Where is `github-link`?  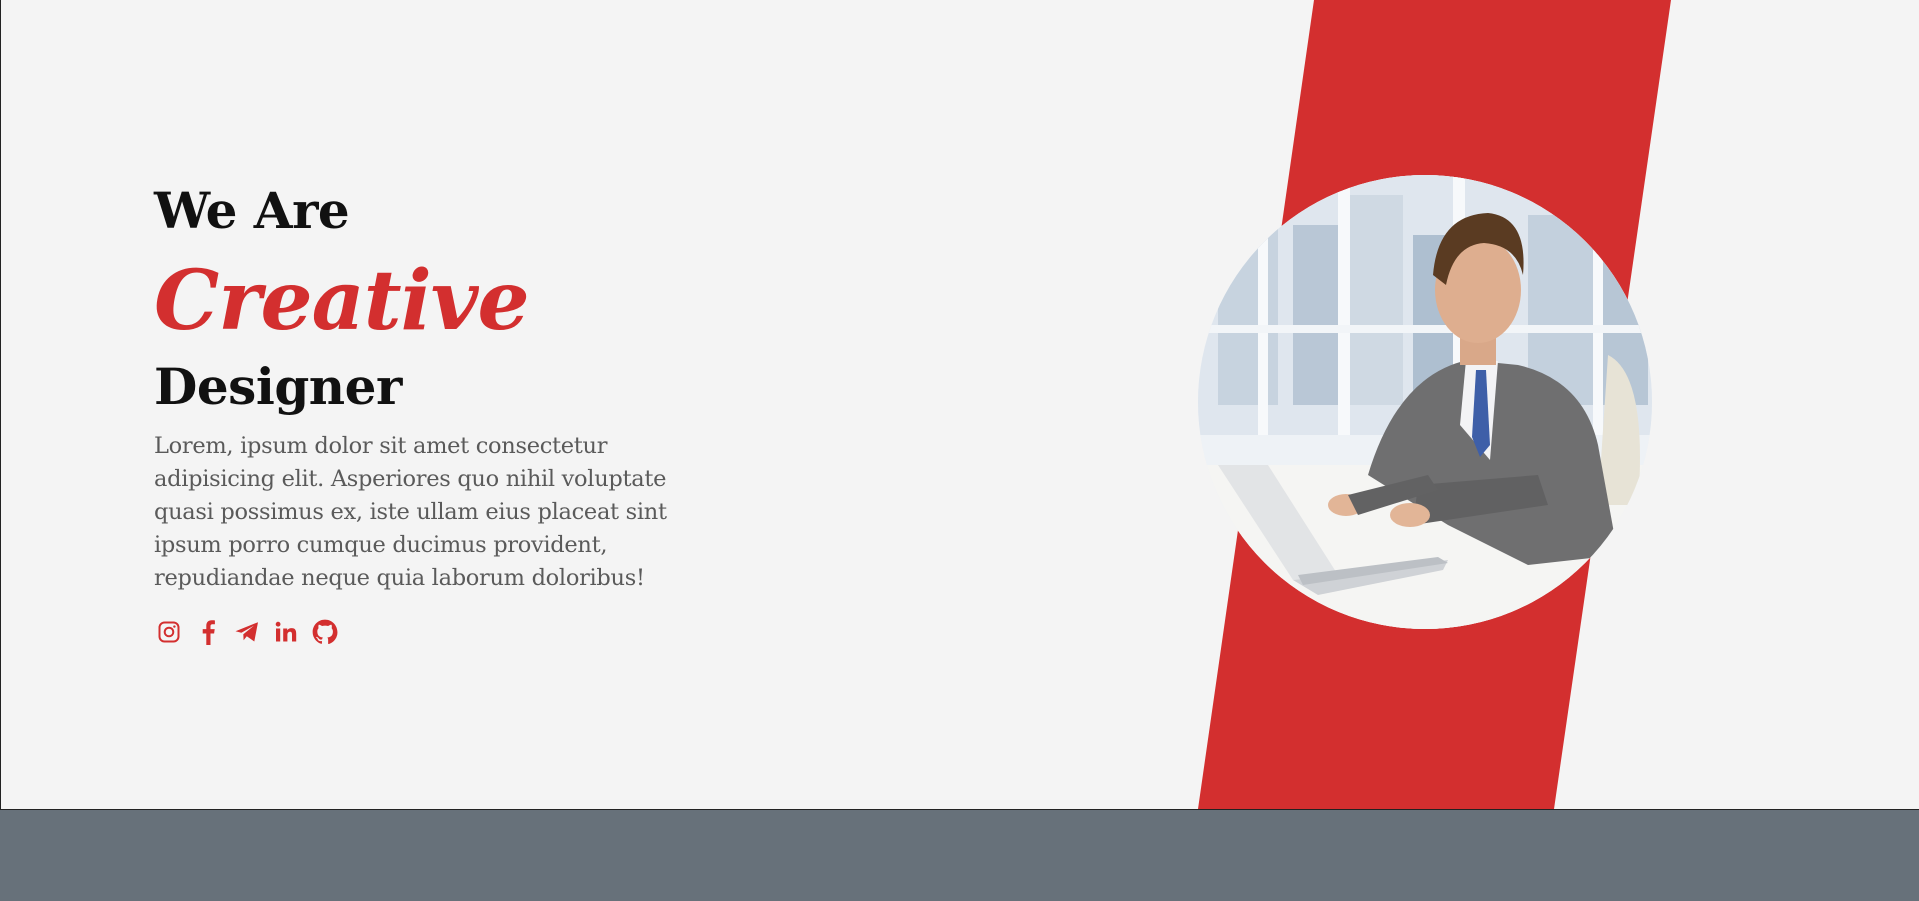 github-link is located at coordinates (324, 632).